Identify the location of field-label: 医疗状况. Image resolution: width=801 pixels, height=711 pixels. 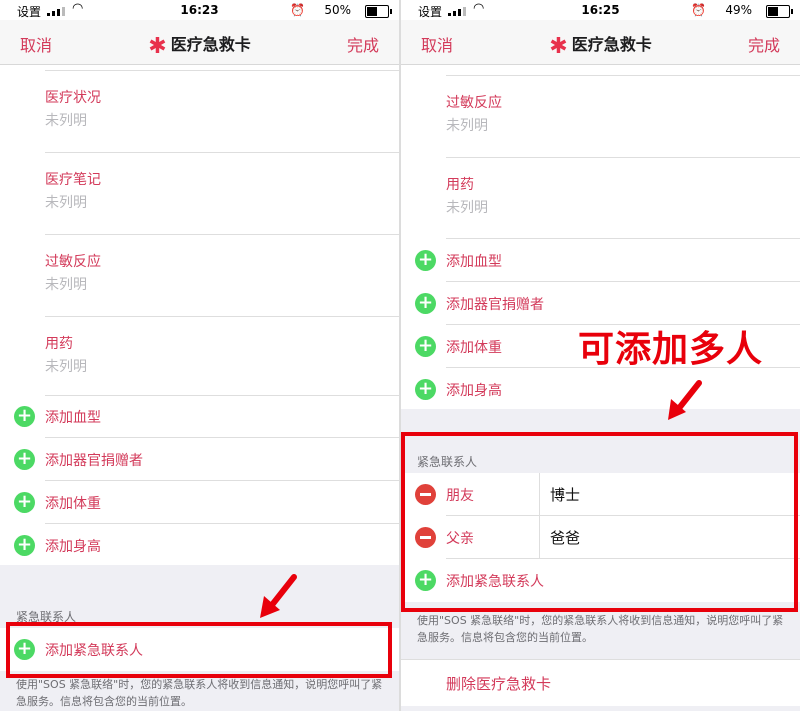
(73, 98).